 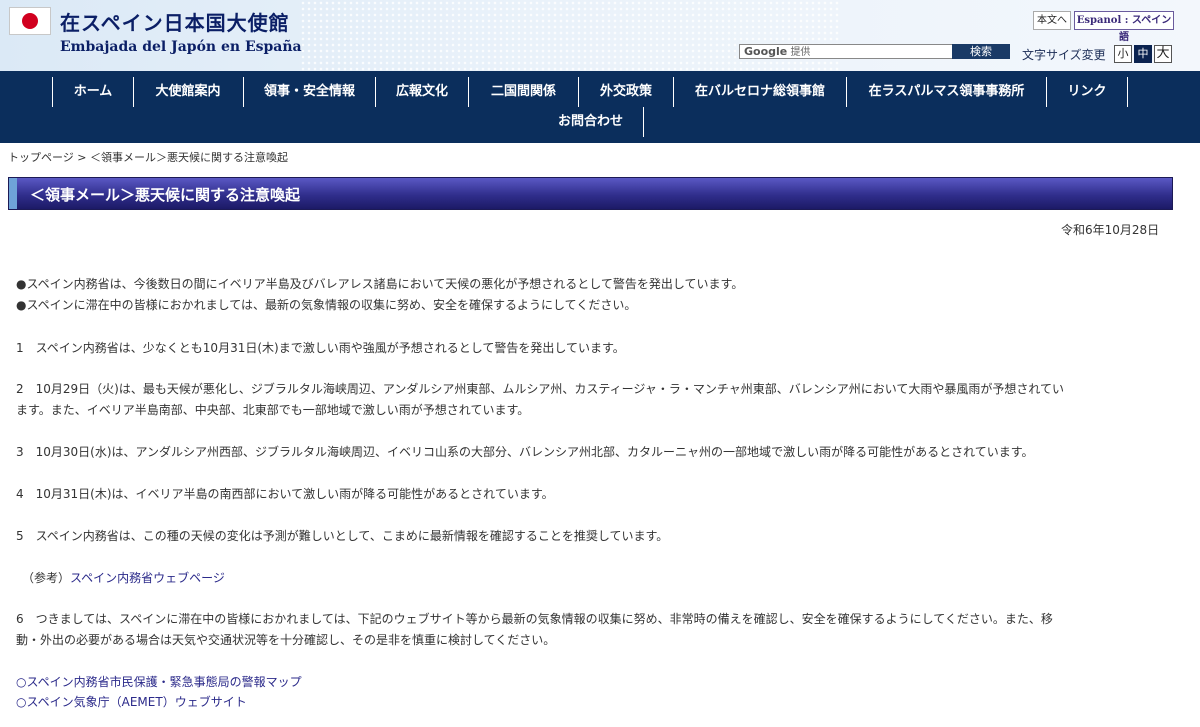 I want to click on page-title: ＜領事メール＞悪天候に関する注意喚起, so click(x=165, y=195).